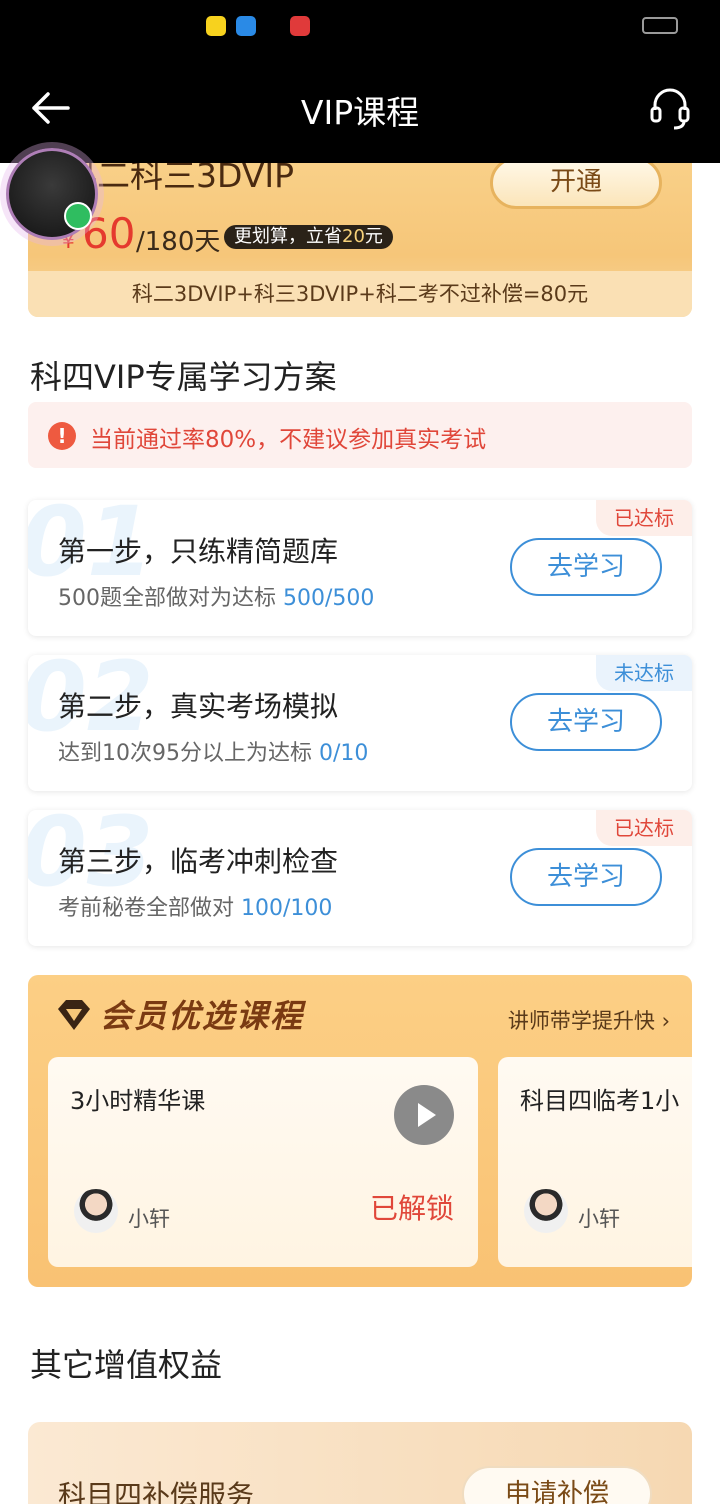  I want to click on teacher-link: 讲师带学提升快 ›, so click(589, 1020).